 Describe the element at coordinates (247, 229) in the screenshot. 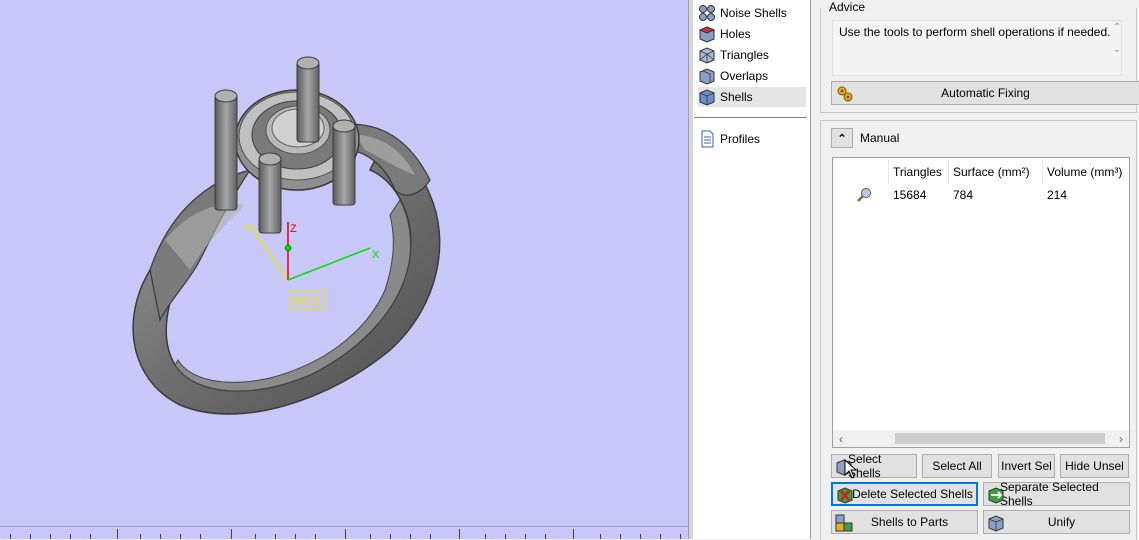

I see `axis-y-label: Y` at that location.